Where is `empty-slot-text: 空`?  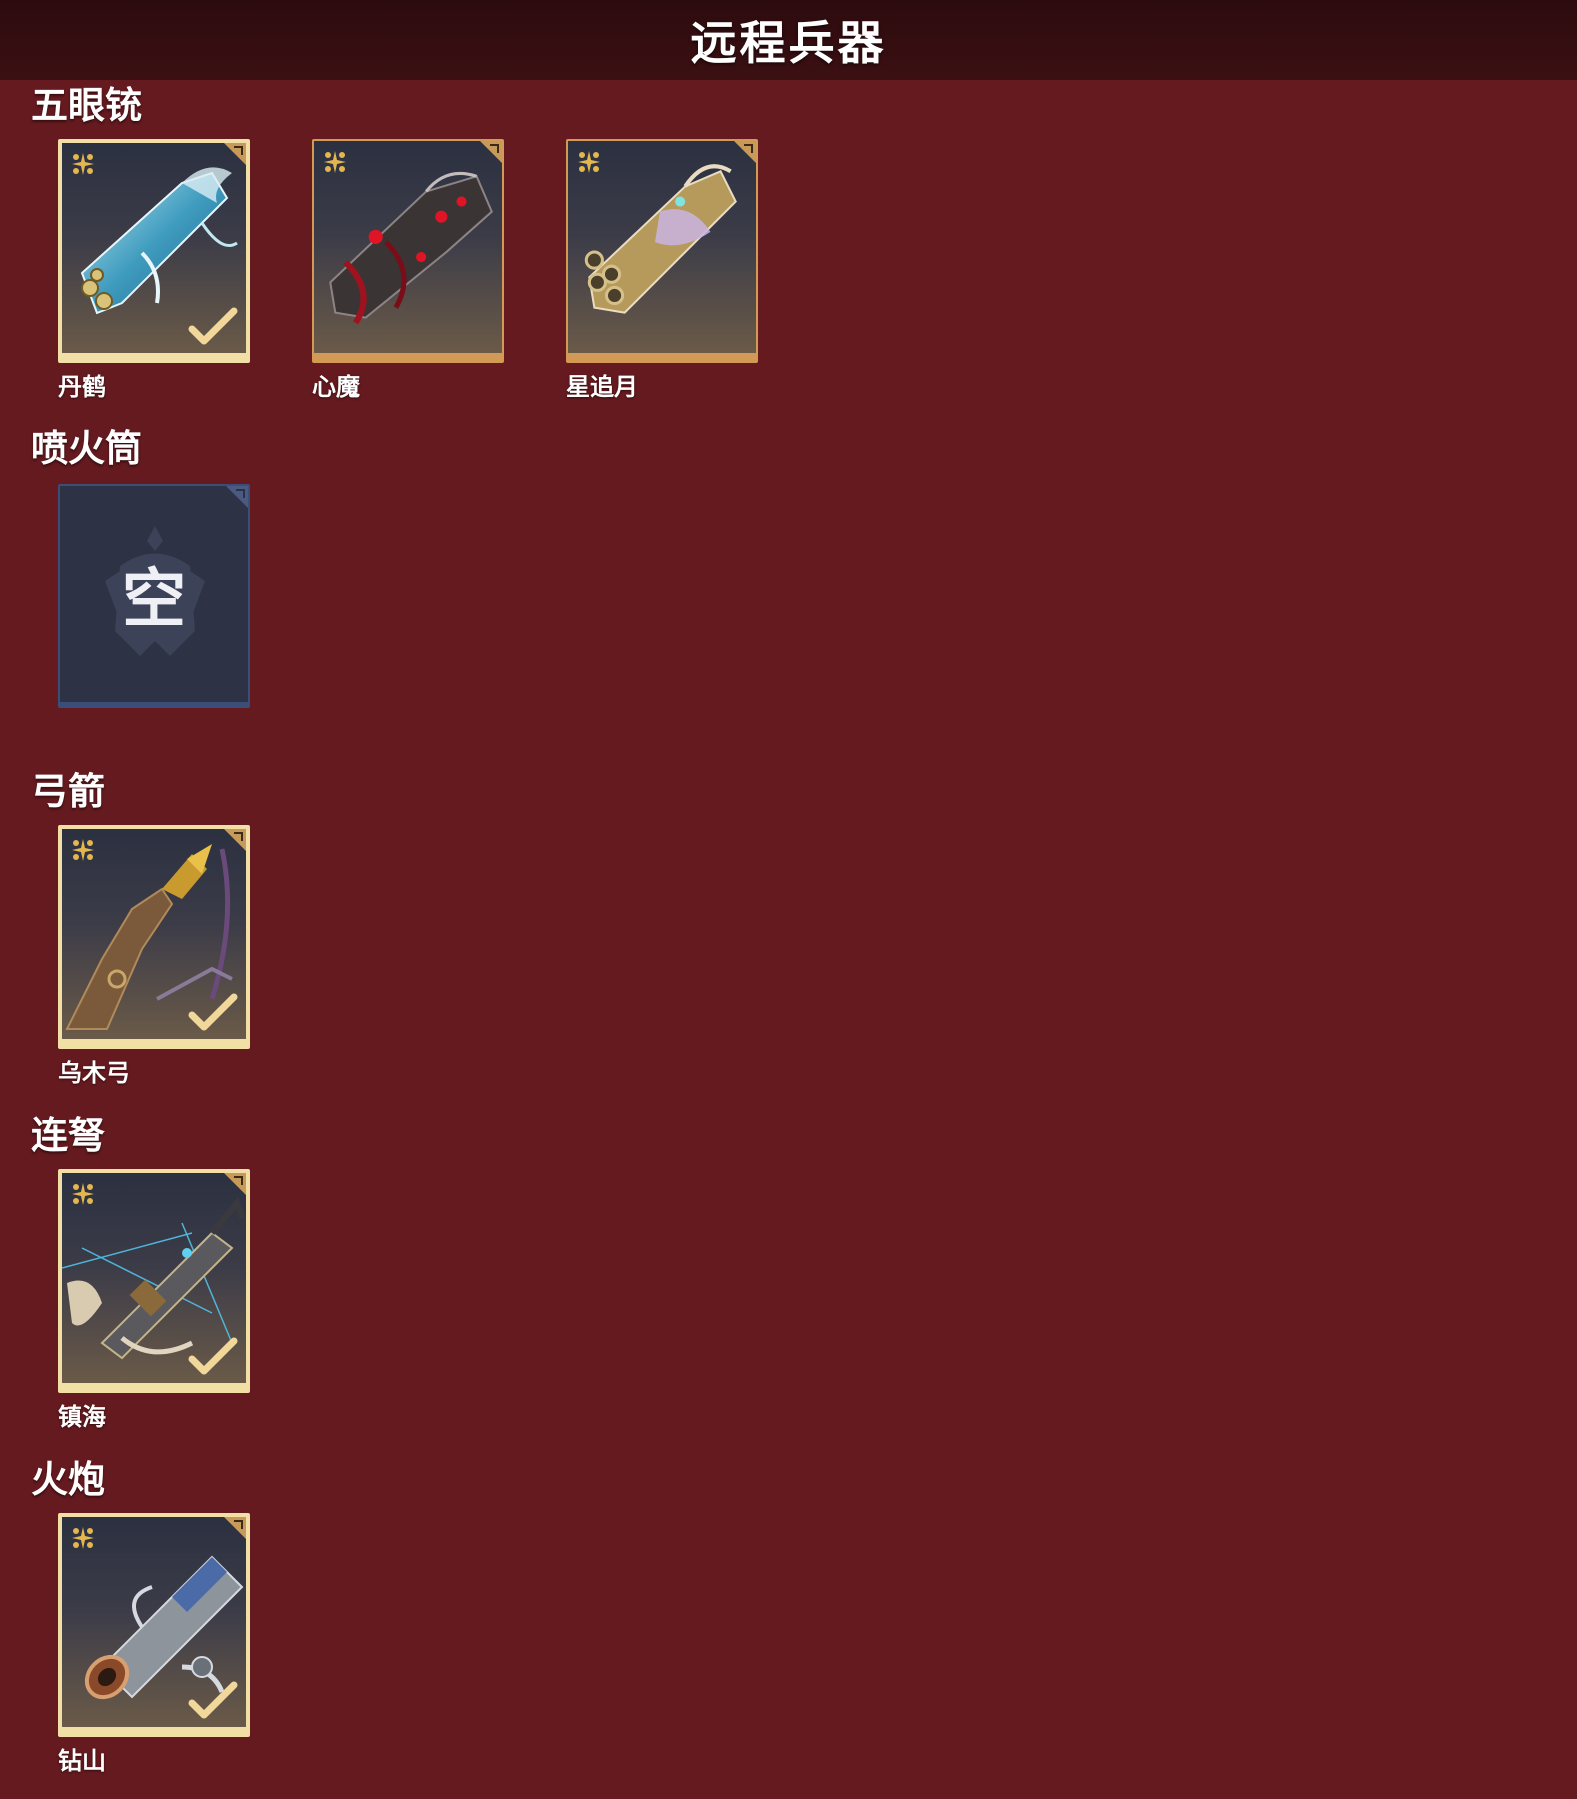 empty-slot-text: 空 is located at coordinates (154, 600).